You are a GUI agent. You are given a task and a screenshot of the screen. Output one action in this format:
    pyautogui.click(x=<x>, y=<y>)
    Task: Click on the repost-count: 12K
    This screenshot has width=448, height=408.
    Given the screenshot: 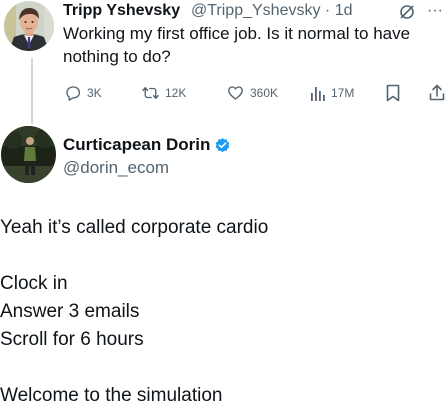 What is the action you would take?
    pyautogui.click(x=176, y=93)
    